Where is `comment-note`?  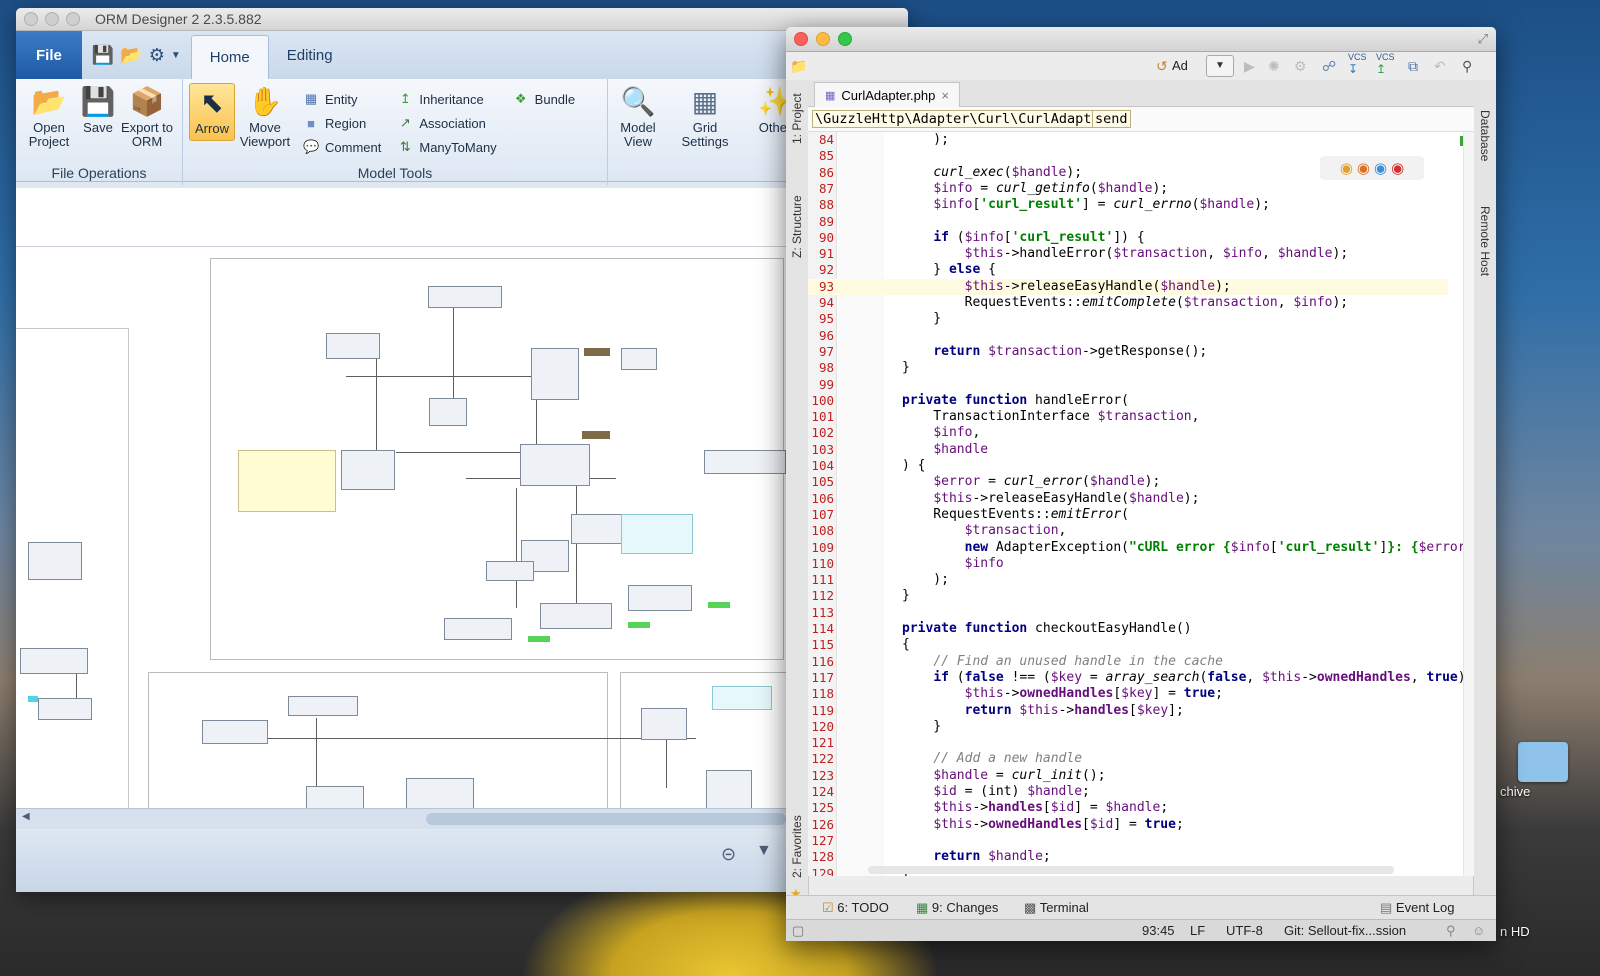 comment-note is located at coordinates (287, 481).